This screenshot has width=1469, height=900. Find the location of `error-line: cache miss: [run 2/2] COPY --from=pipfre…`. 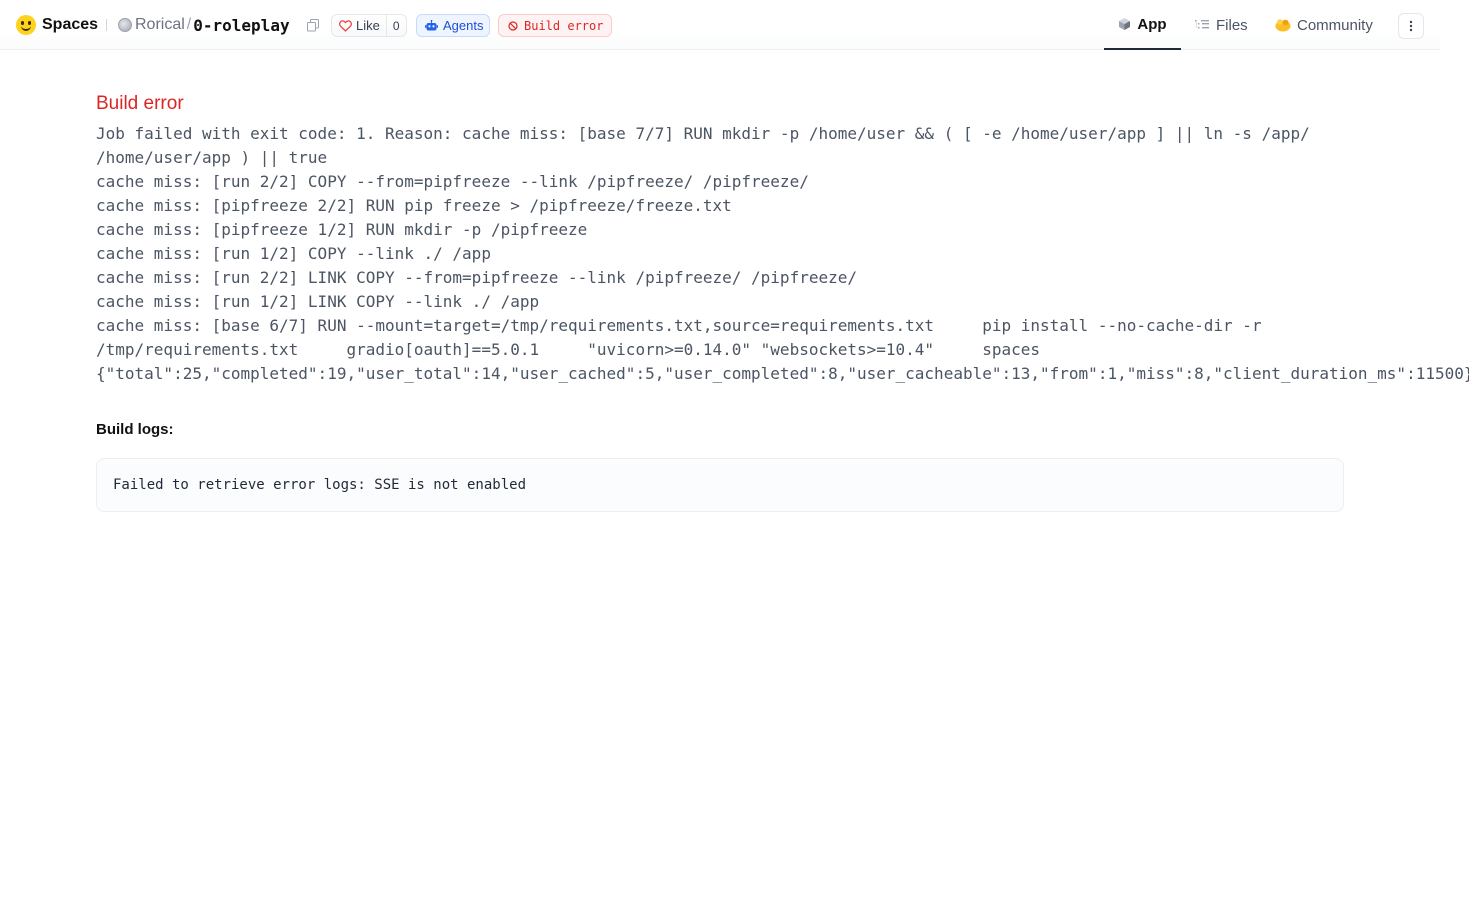

error-line: cache miss: [run 2/2] COPY --from=pipfre… is located at coordinates (452, 181).